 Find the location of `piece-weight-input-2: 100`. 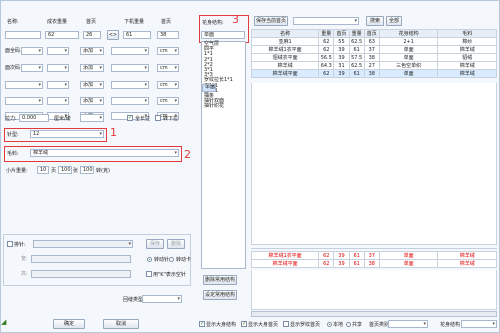

piece-weight-input-2: 100 is located at coordinates (65, 170).